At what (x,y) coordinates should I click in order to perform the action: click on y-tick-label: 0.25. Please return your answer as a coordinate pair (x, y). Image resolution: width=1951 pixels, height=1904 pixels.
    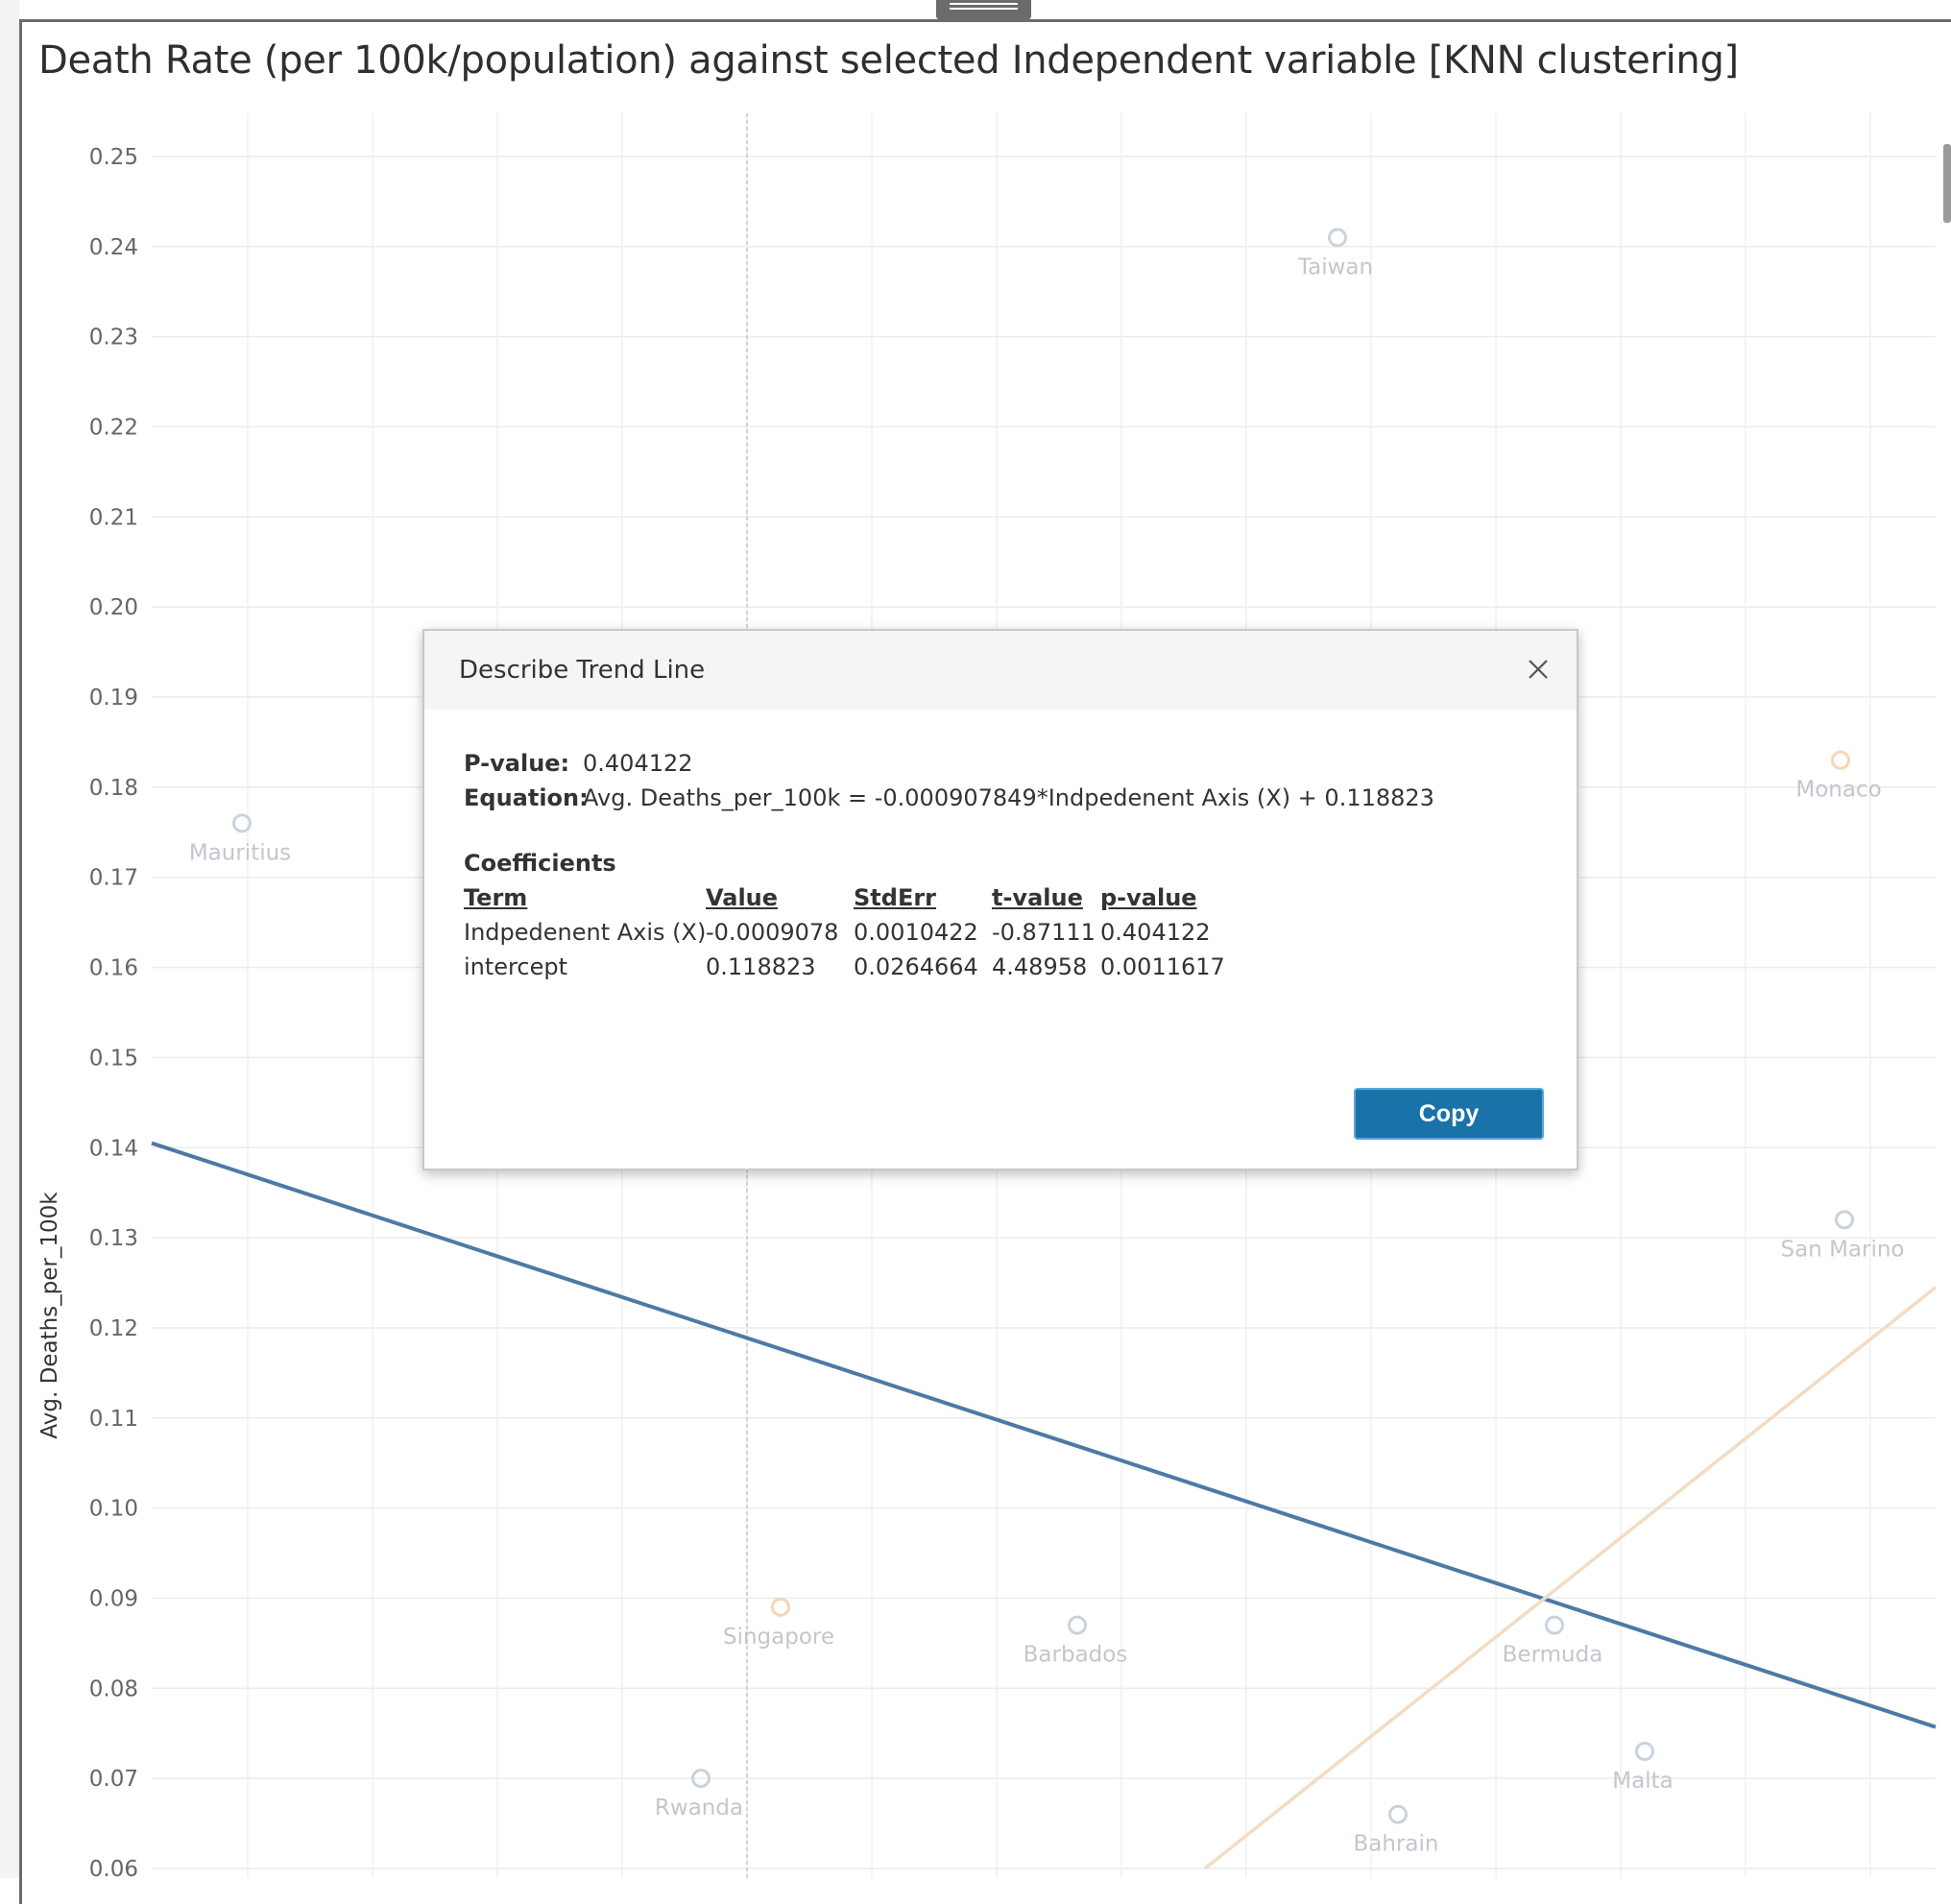
    Looking at the image, I should click on (113, 158).